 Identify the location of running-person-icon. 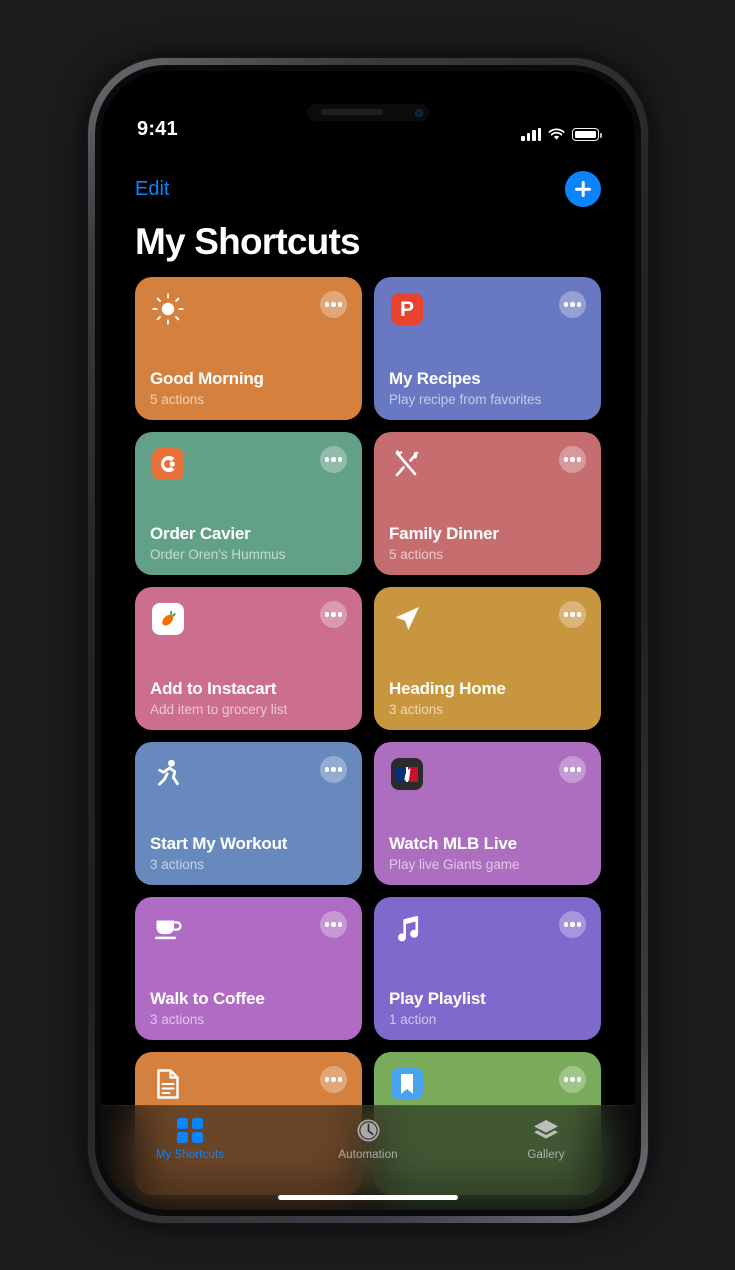
(168, 774).